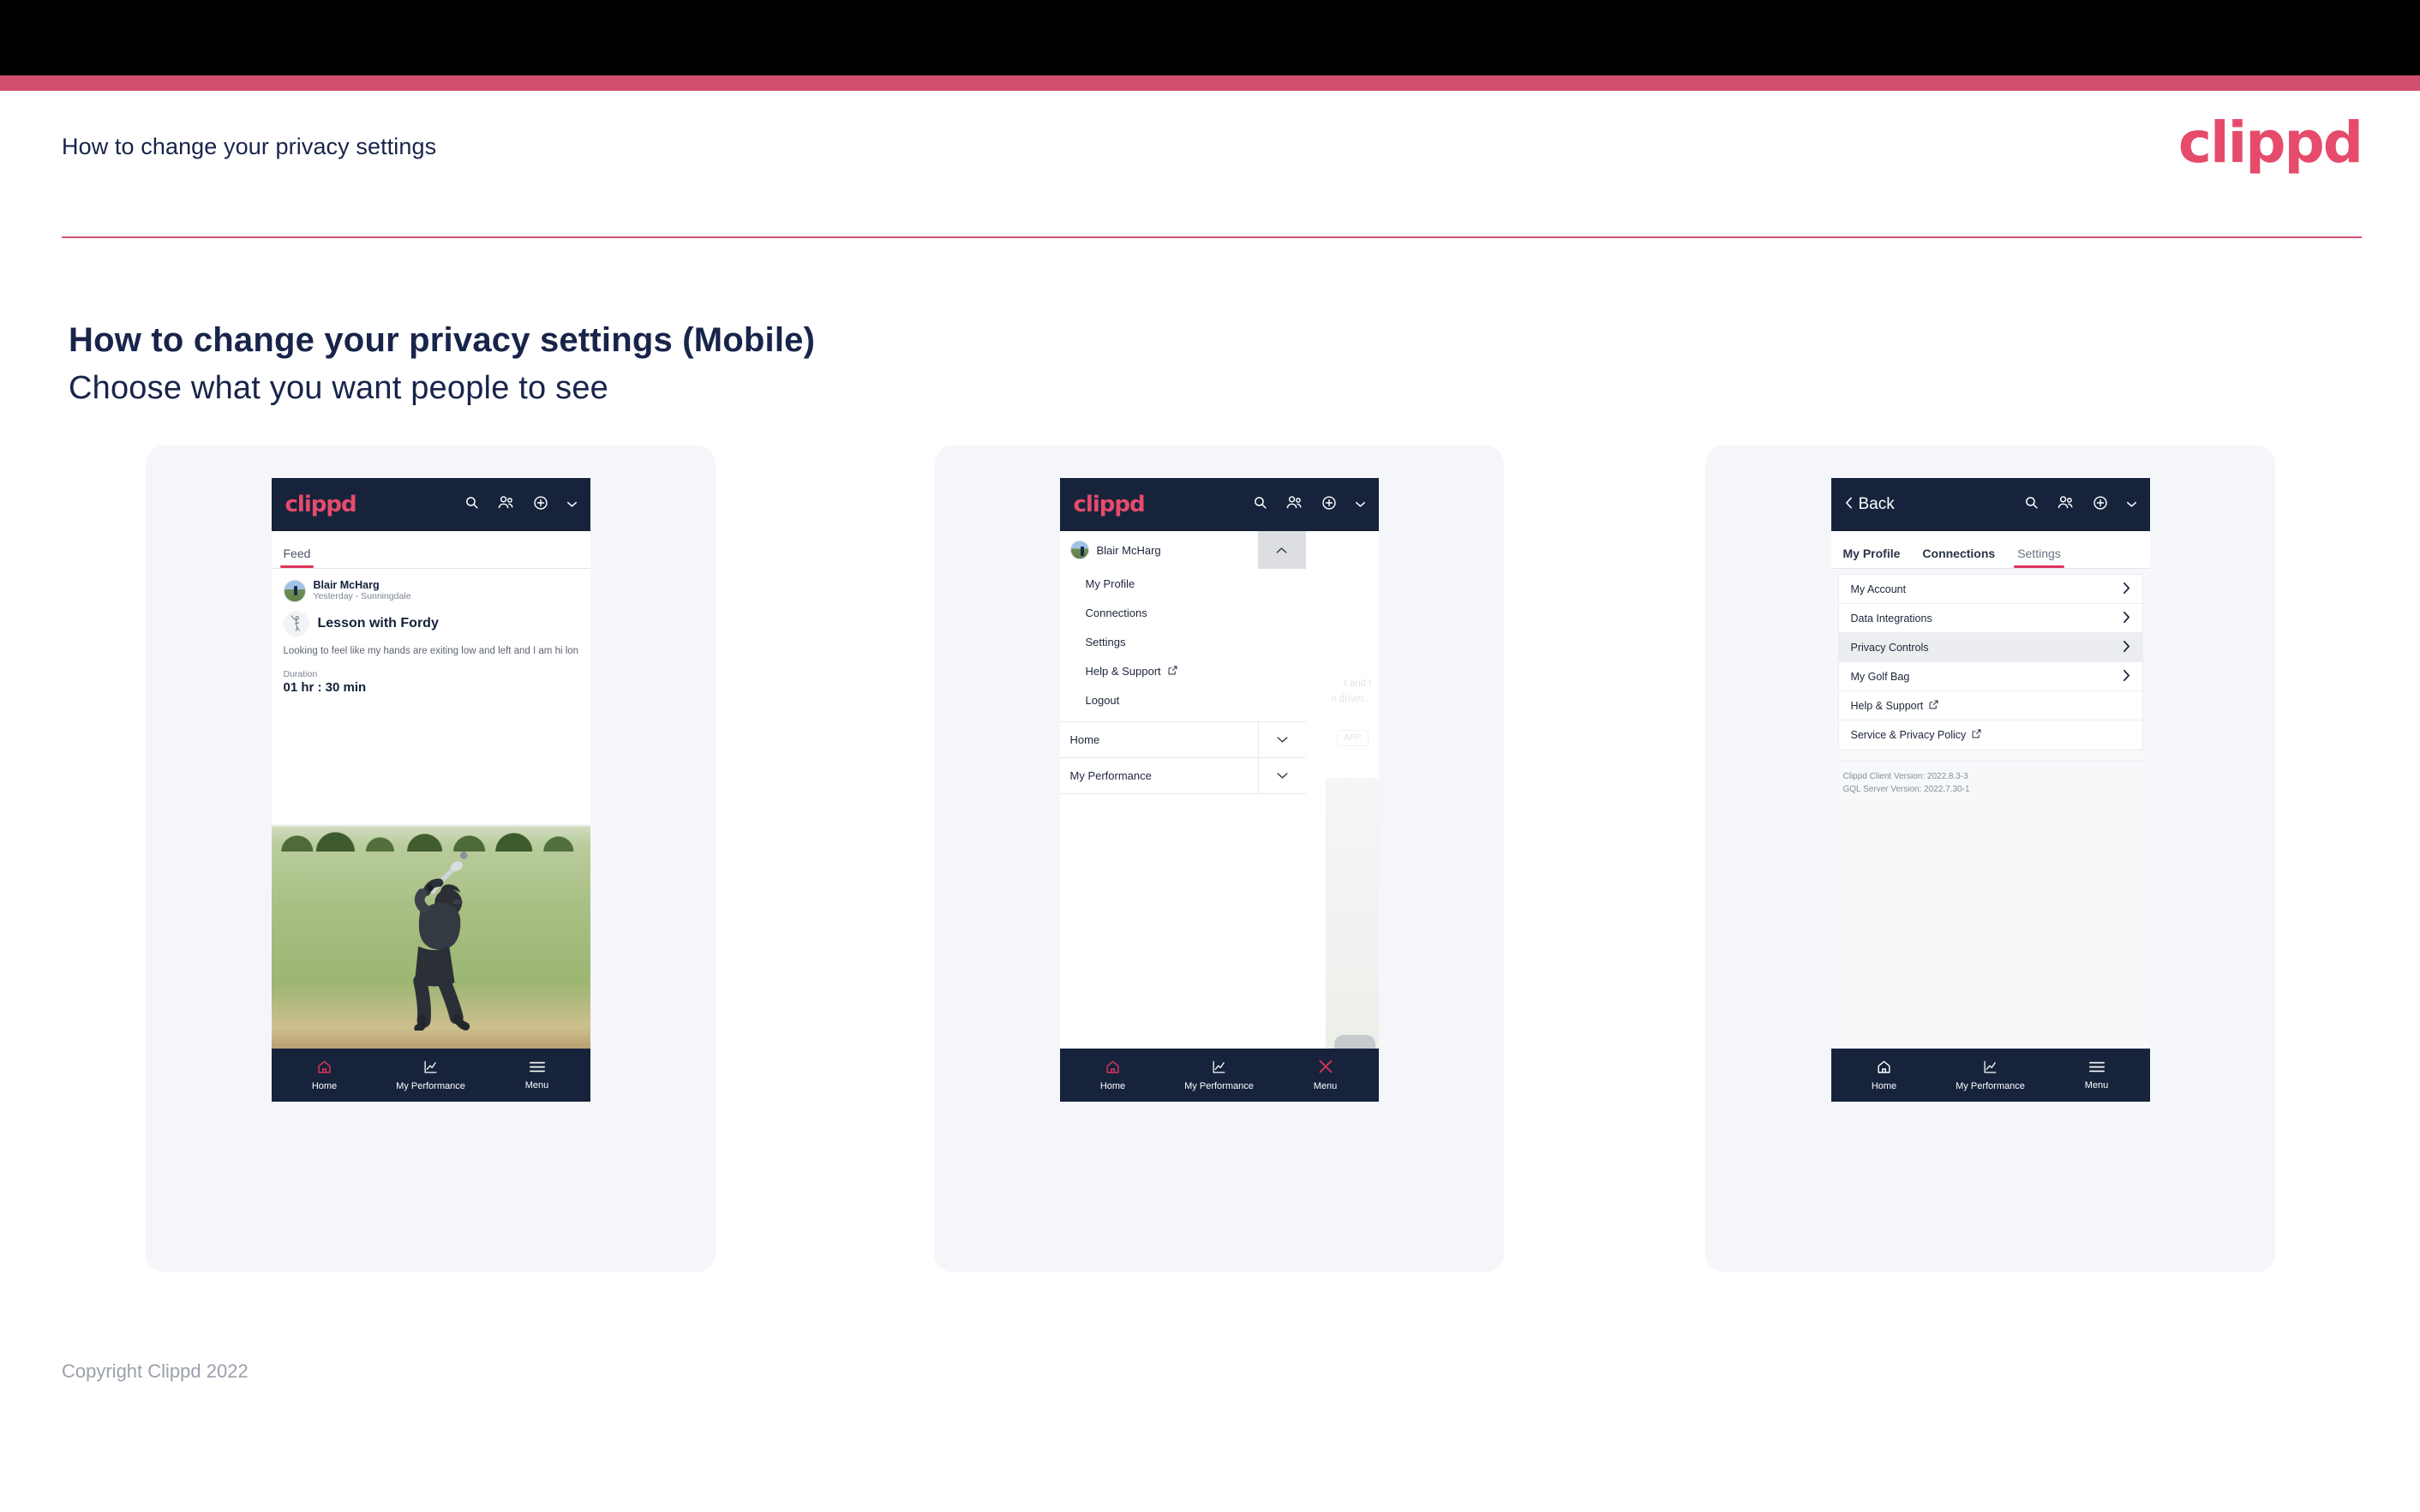 Image resolution: width=2420 pixels, height=1512 pixels. Describe the element at coordinates (1958, 558) in the screenshot. I see `tab-connections: Connections` at that location.